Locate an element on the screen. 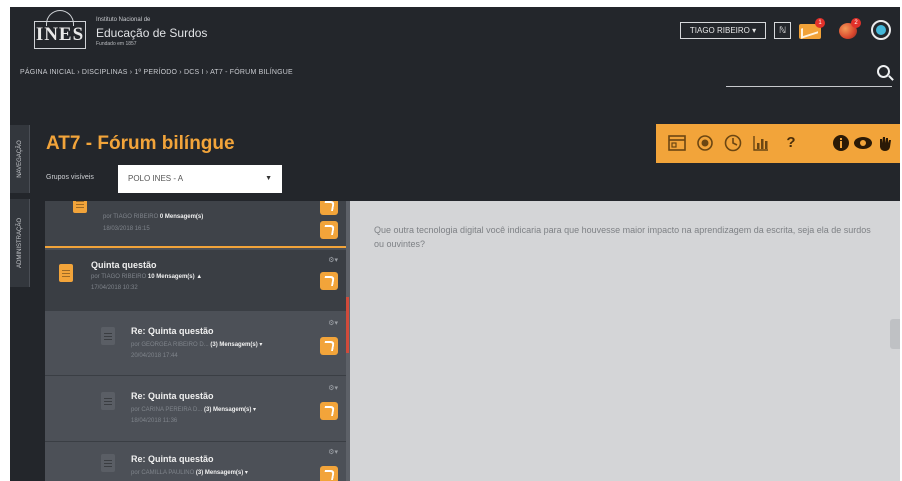  page-title: AT7 - Fórum bilíngue is located at coordinates (140, 143).